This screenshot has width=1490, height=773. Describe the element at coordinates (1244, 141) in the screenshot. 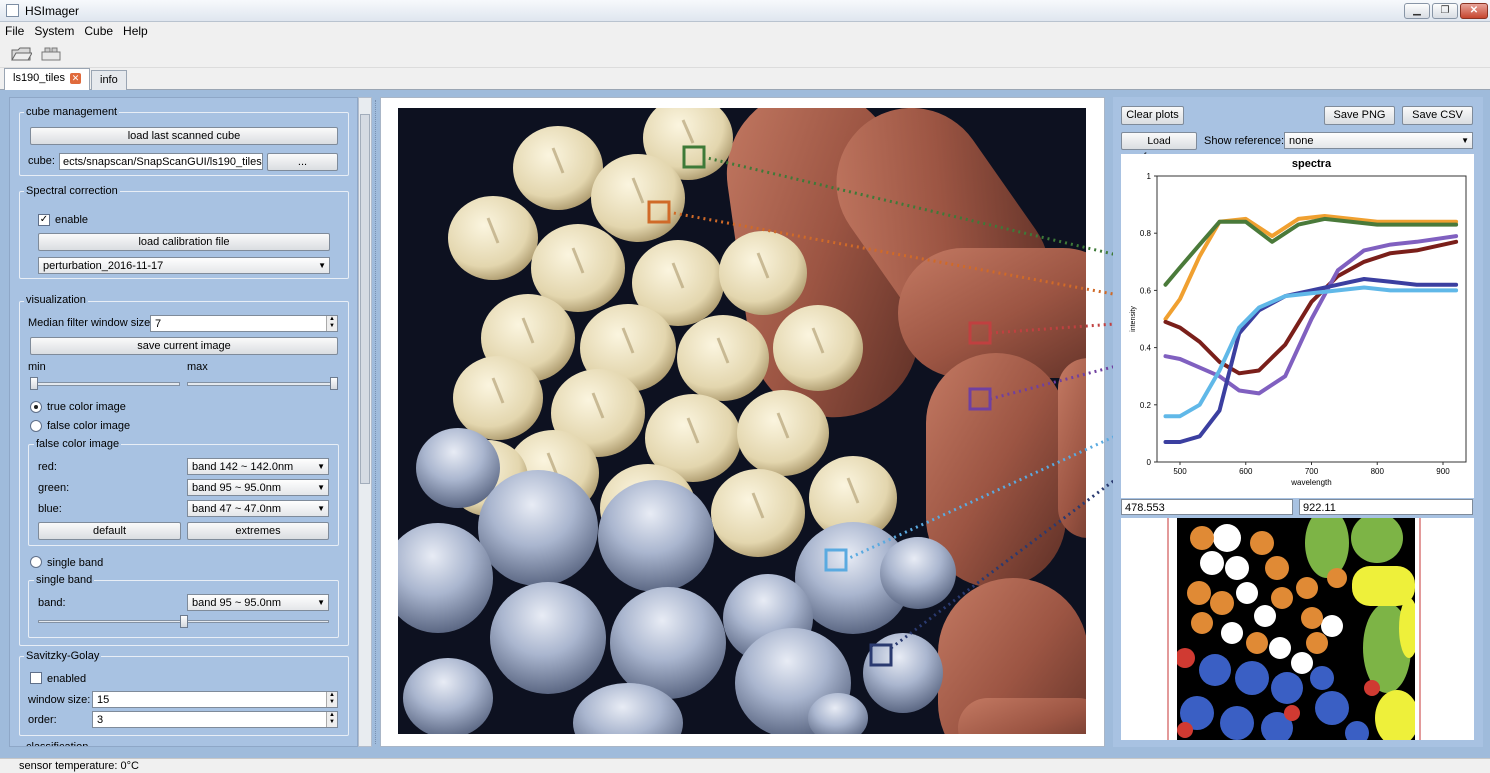

I see `show-reference-label: Show reference:` at that location.